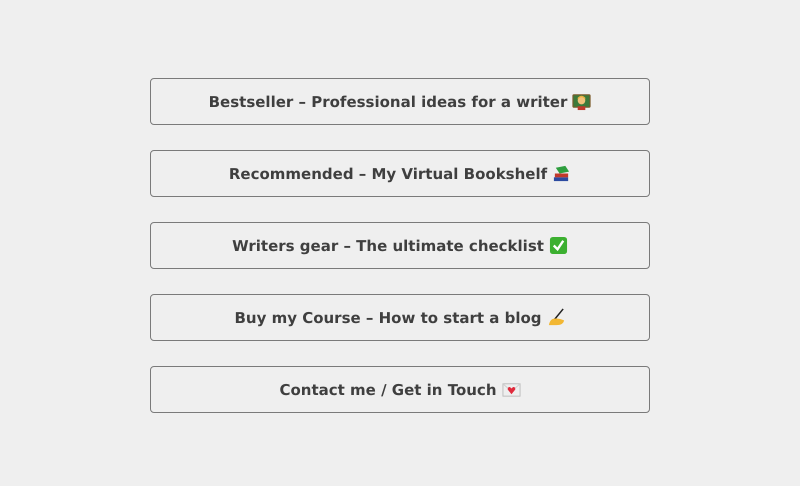  Describe the element at coordinates (400, 245) in the screenshot. I see `link-button: Writers gear – The ultimate checklist` at that location.